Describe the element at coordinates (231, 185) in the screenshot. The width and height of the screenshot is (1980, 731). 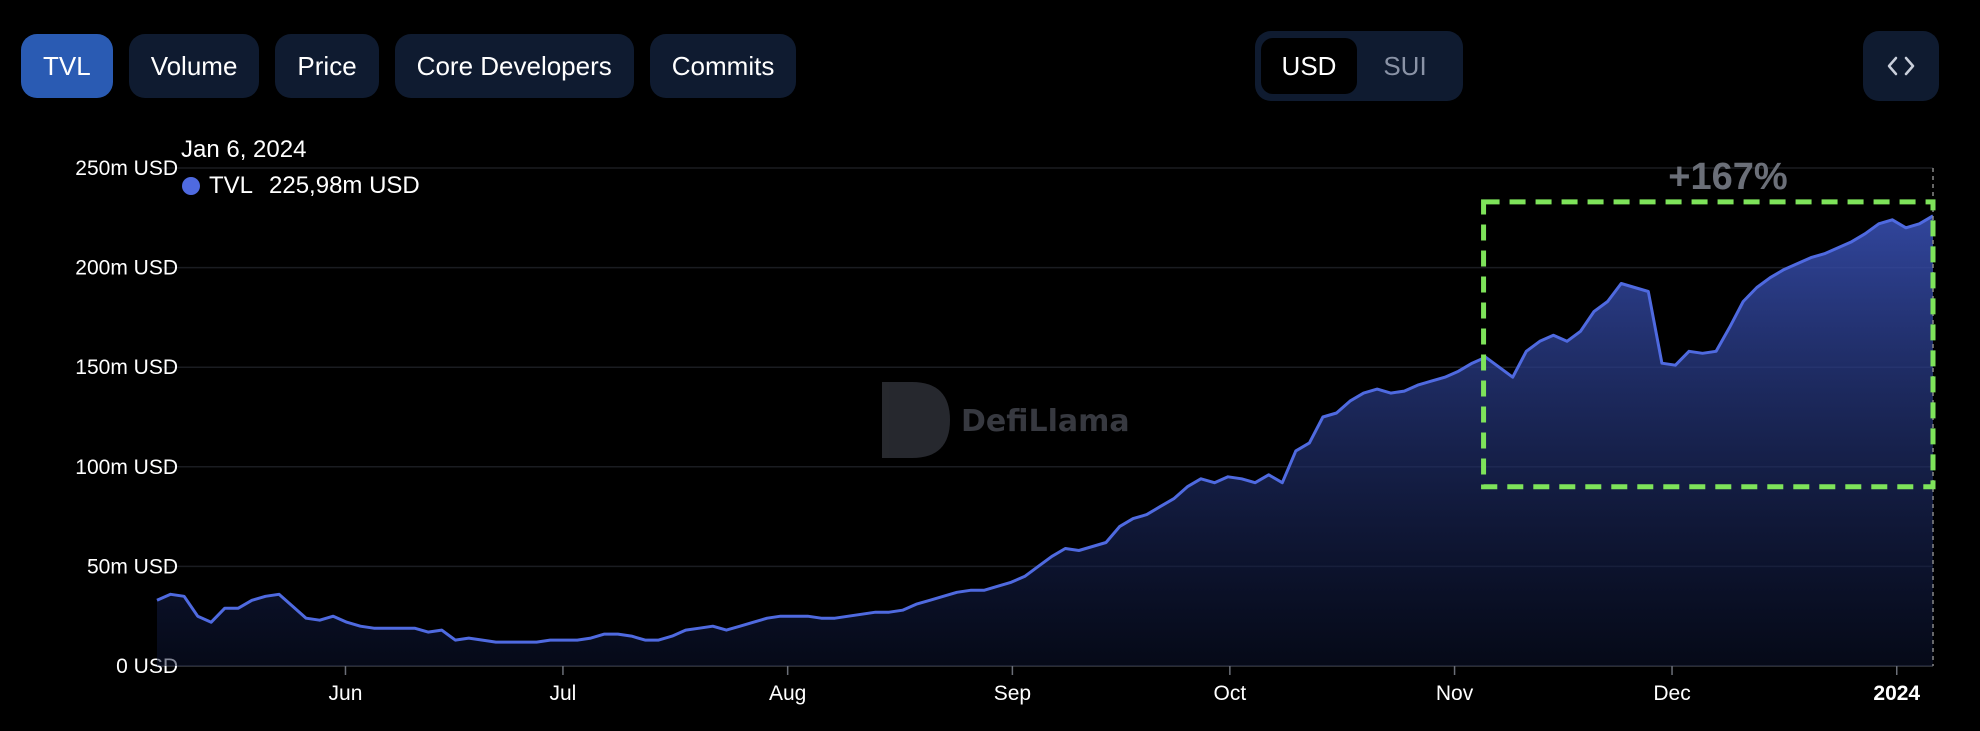
I see `tooltip-series: TVL` at that location.